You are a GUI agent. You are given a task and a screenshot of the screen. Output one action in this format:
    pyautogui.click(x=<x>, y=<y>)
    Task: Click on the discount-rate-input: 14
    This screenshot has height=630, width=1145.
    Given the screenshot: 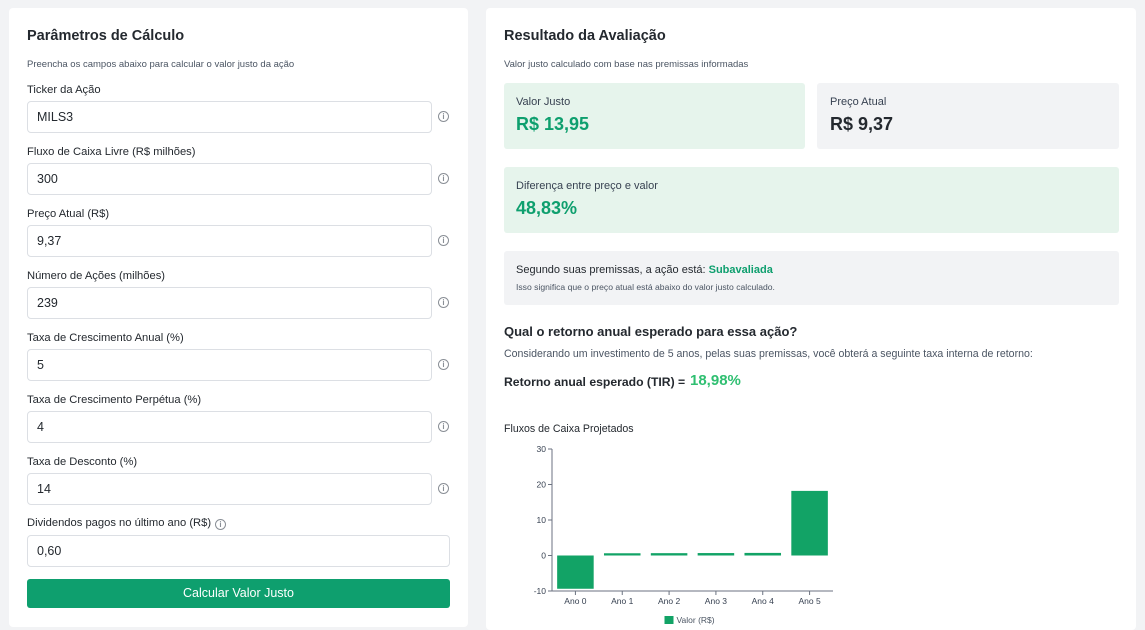 What is the action you would take?
    pyautogui.click(x=229, y=489)
    